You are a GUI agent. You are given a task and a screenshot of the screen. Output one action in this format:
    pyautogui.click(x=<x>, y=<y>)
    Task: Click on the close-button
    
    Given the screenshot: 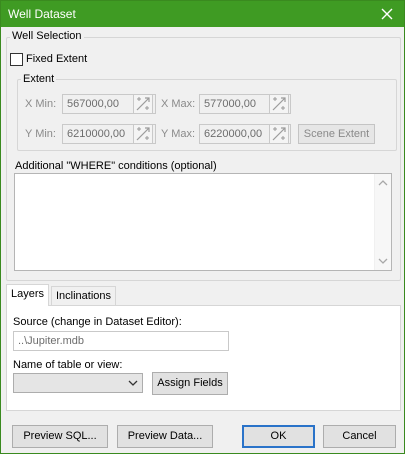 What is the action you would take?
    pyautogui.click(x=387, y=14)
    